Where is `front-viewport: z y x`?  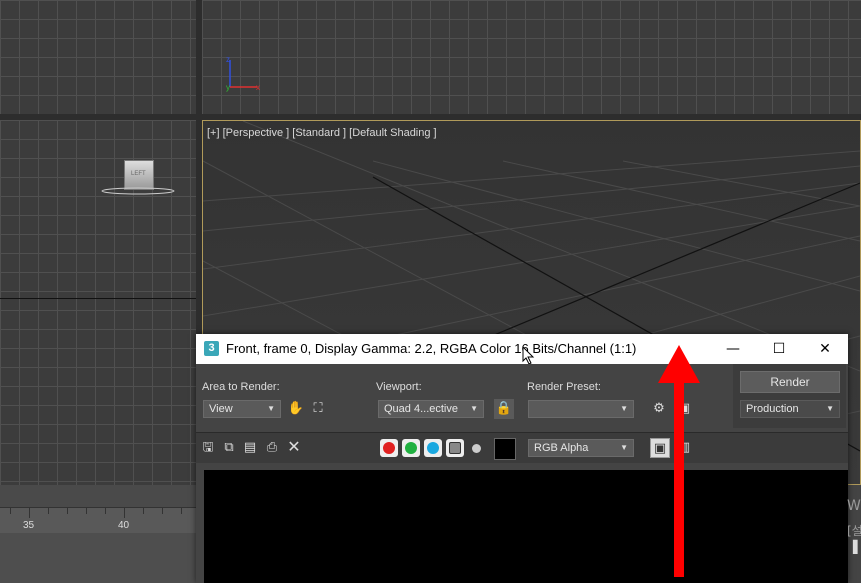 front-viewport: z y x is located at coordinates (531, 57).